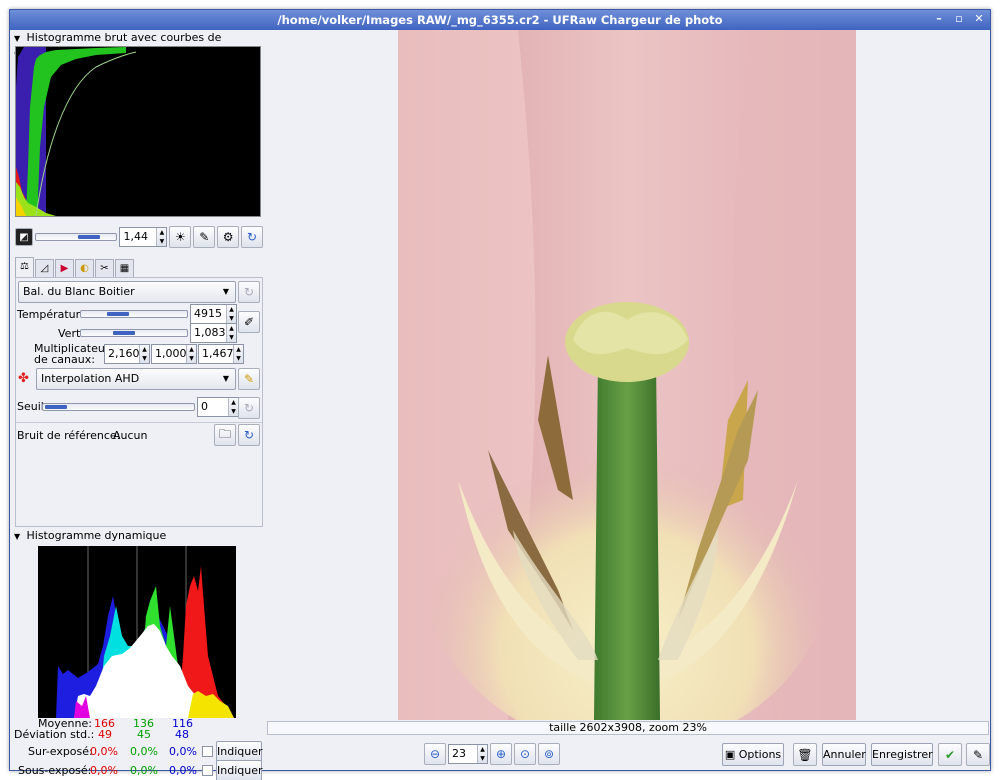 This screenshot has width=1000, height=780. Describe the element at coordinates (239, 751) in the screenshot. I see `indicate-overexposed-button: Indiquer` at that location.